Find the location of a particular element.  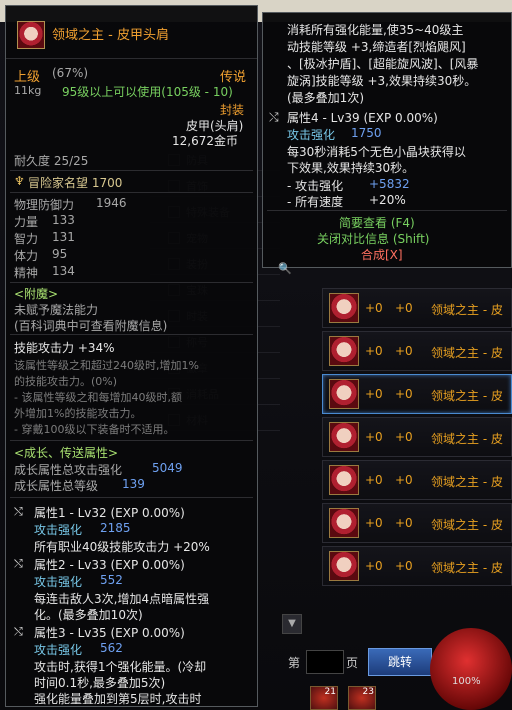

skill-attack: 技能攻击力 +34% is located at coordinates (64, 348).